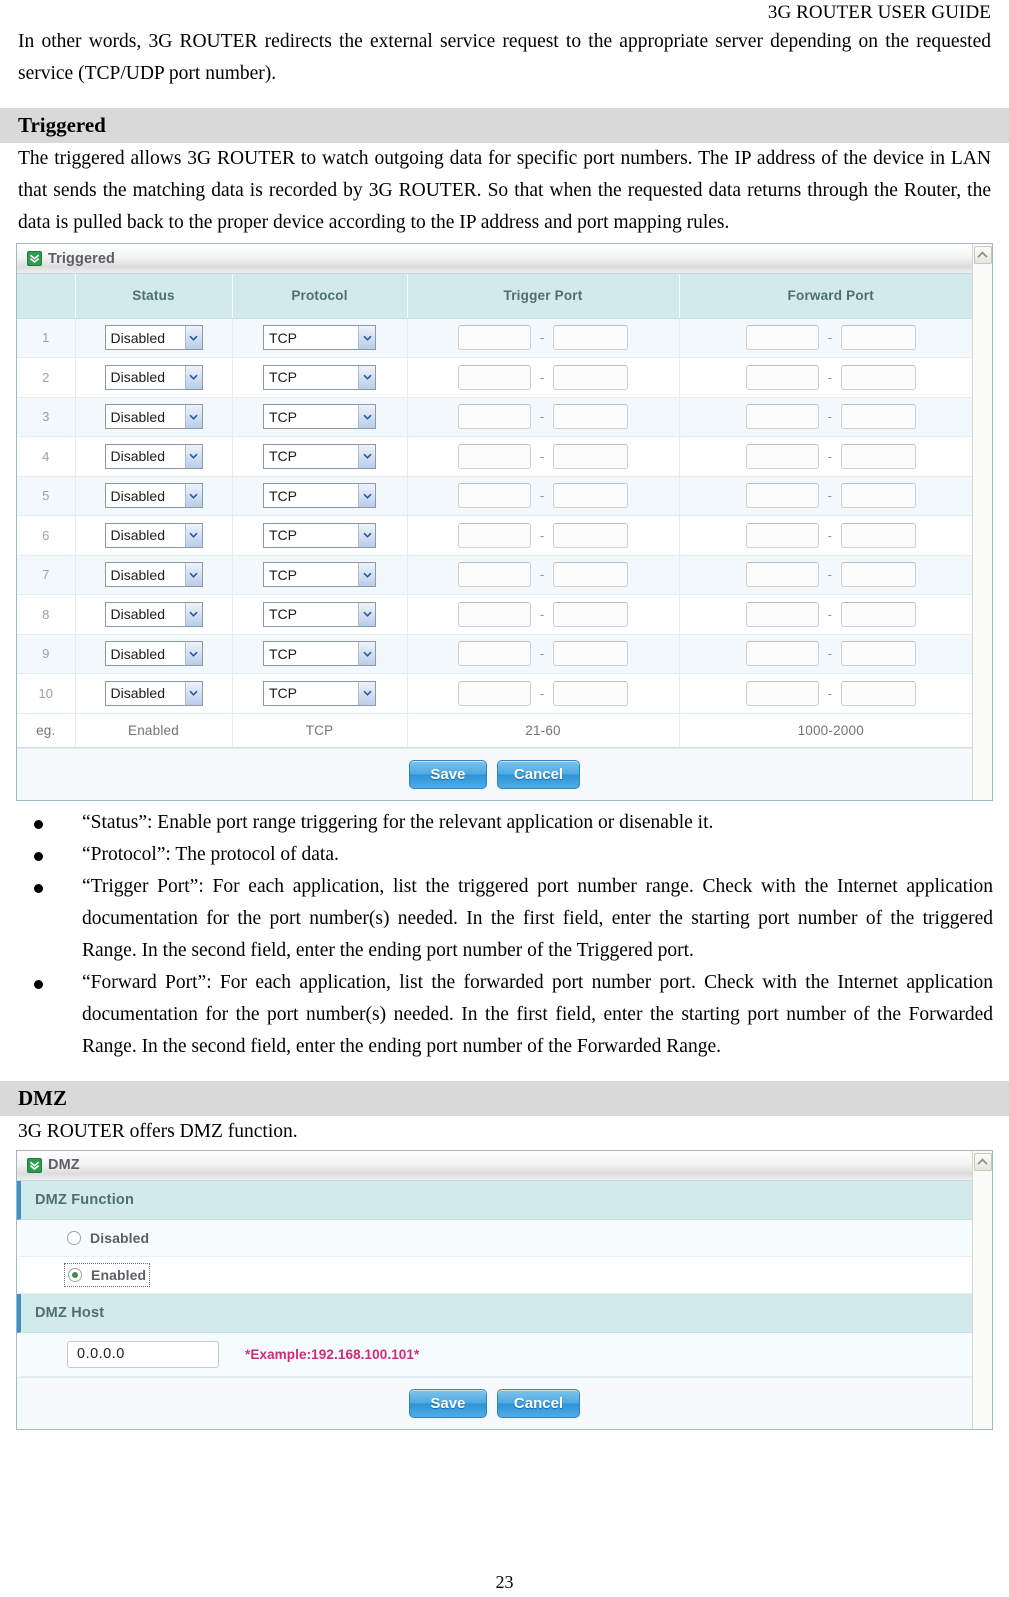 Image resolution: width=1009 pixels, height=1597 pixels. I want to click on triggered-panel-scrollbar, so click(982, 522).